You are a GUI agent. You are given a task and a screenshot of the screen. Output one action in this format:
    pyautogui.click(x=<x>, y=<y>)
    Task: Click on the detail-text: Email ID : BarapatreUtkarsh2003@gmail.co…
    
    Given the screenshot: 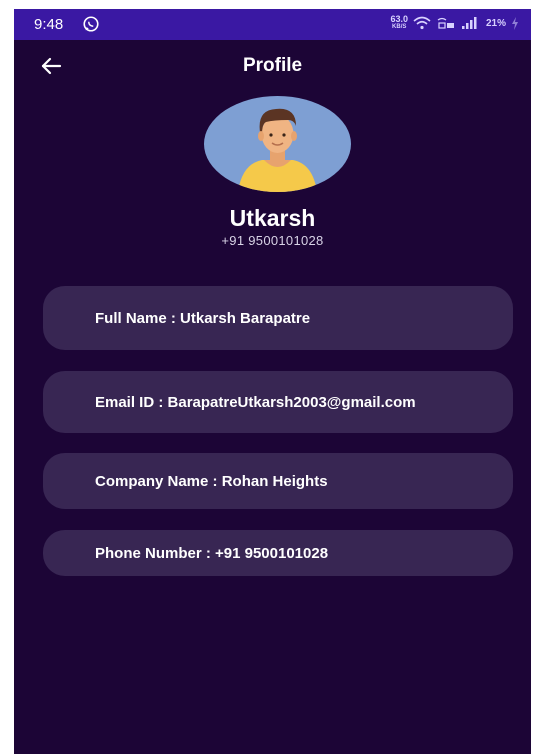 What is the action you would take?
    pyautogui.click(x=255, y=402)
    